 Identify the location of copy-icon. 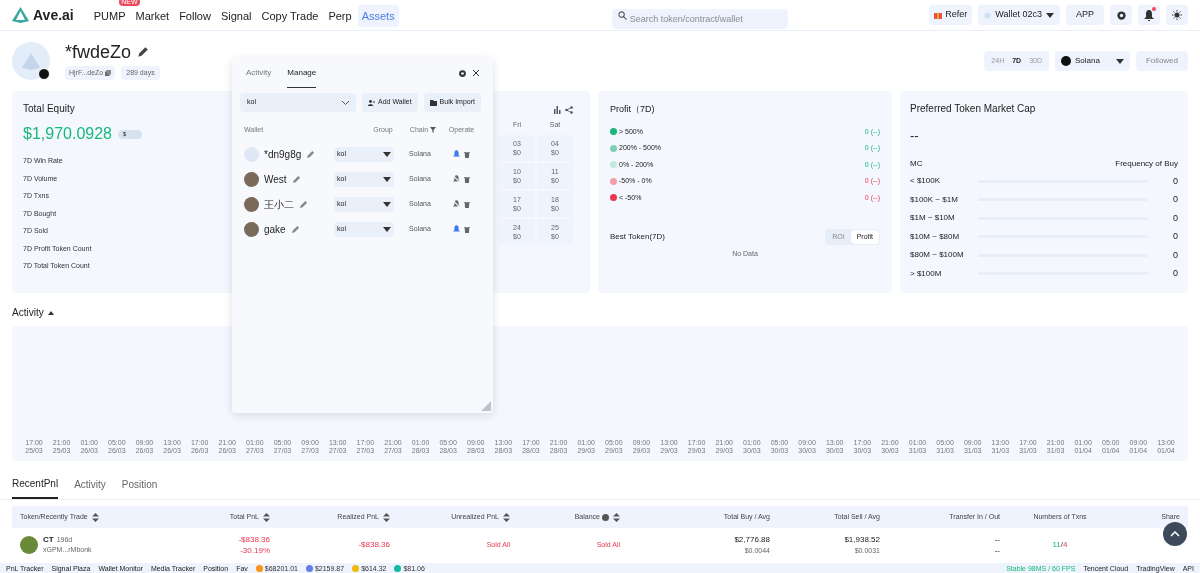
(108, 73).